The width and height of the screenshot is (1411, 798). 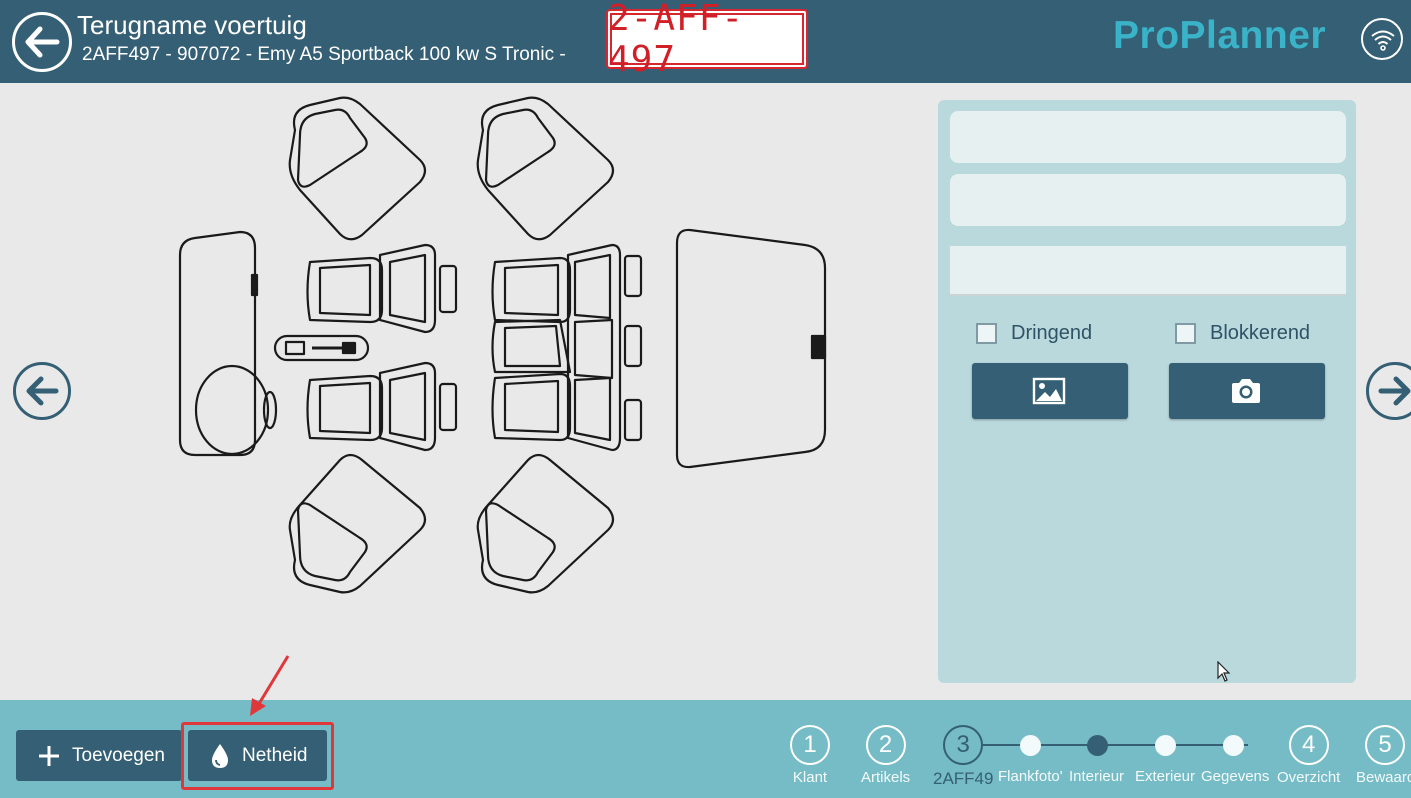 What do you see at coordinates (1165, 776) in the screenshot?
I see `substep-label: Exterieur` at bounding box center [1165, 776].